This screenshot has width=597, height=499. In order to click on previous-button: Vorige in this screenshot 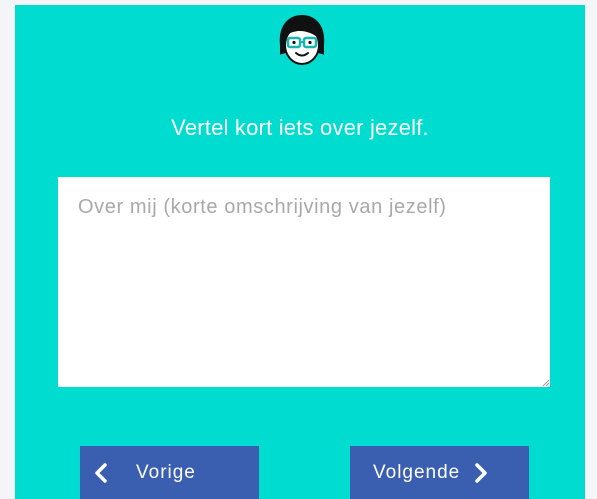, I will do `click(169, 472)`.